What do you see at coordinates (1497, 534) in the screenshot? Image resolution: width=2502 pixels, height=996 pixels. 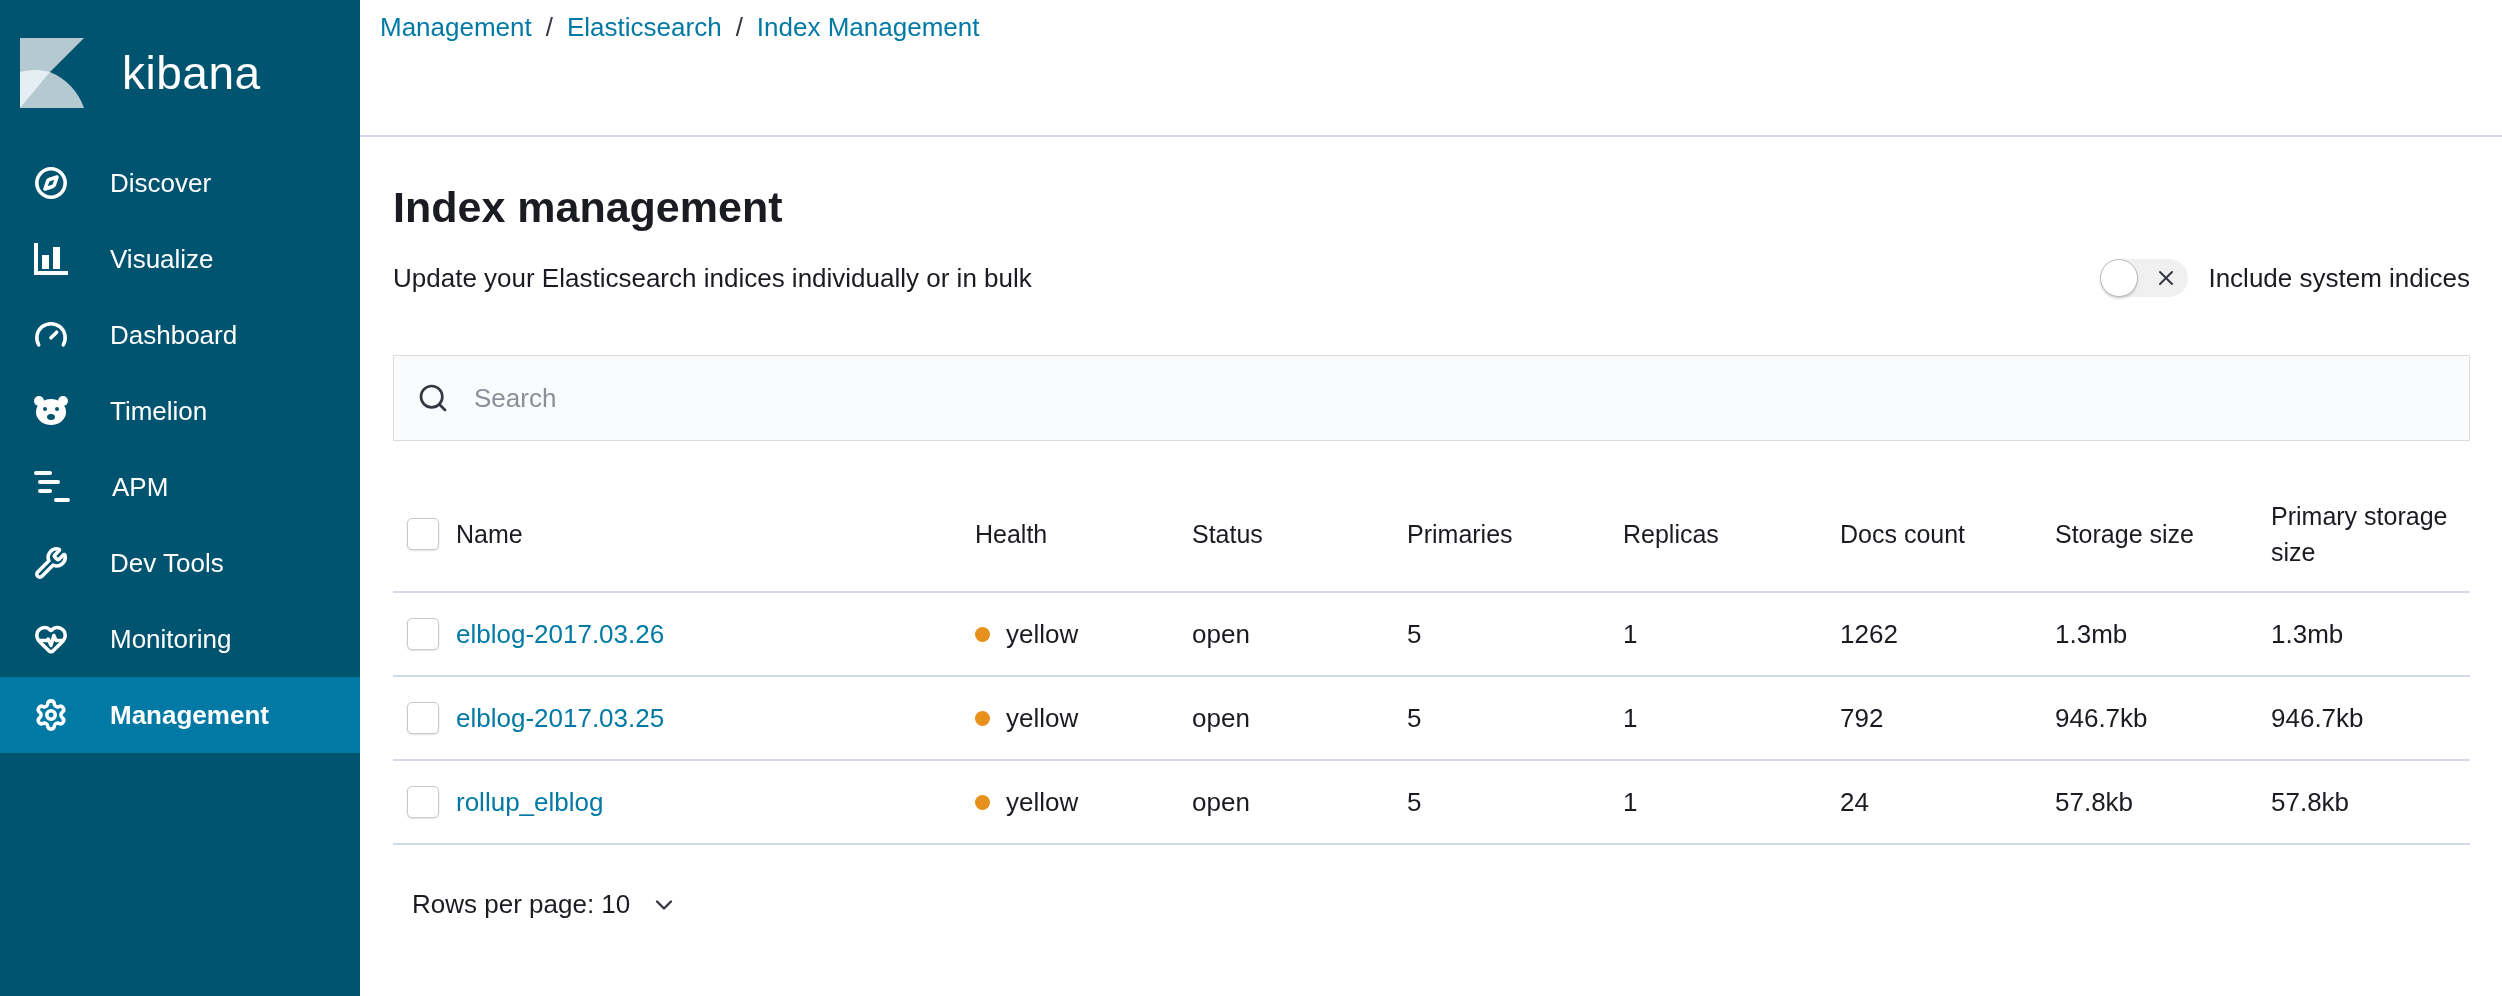 I see `column-header: Primaries` at bounding box center [1497, 534].